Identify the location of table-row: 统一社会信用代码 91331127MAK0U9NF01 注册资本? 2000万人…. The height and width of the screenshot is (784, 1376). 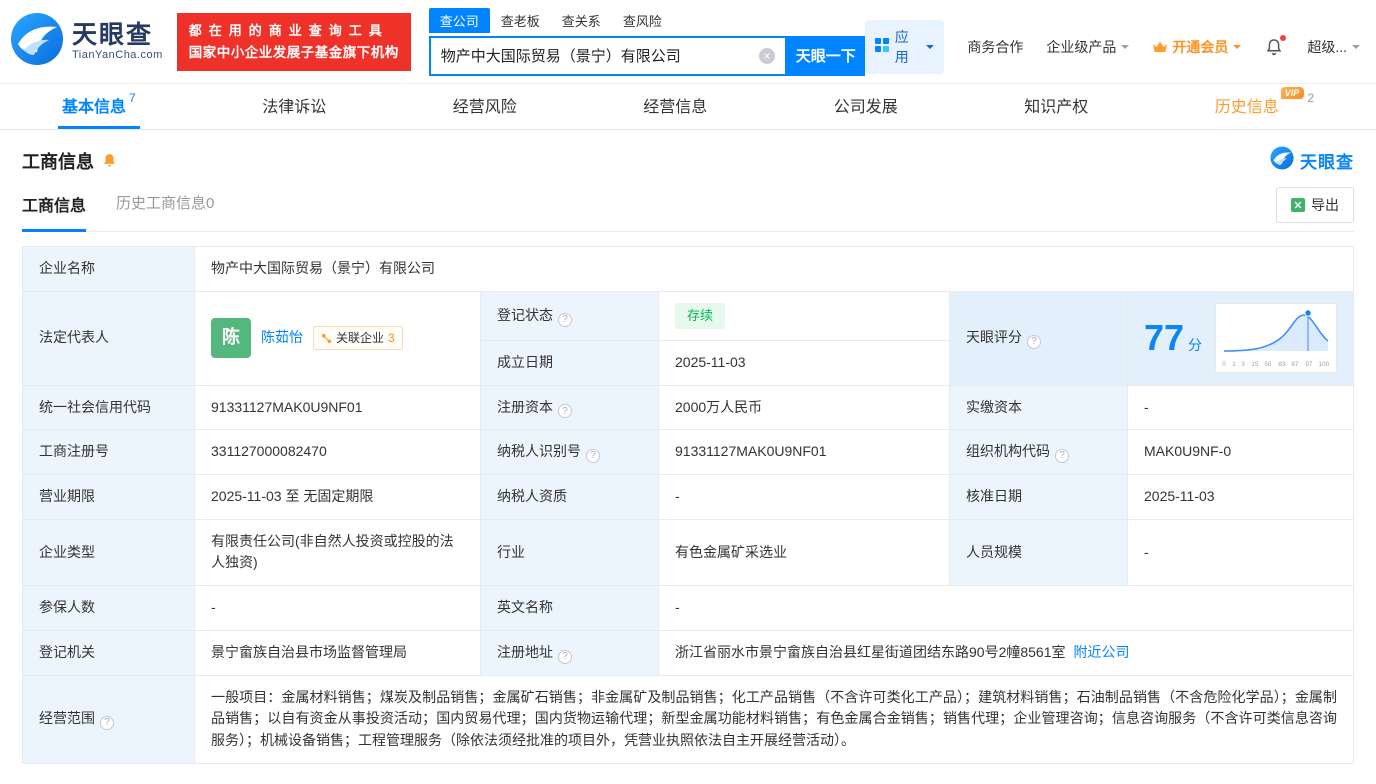
(688, 407).